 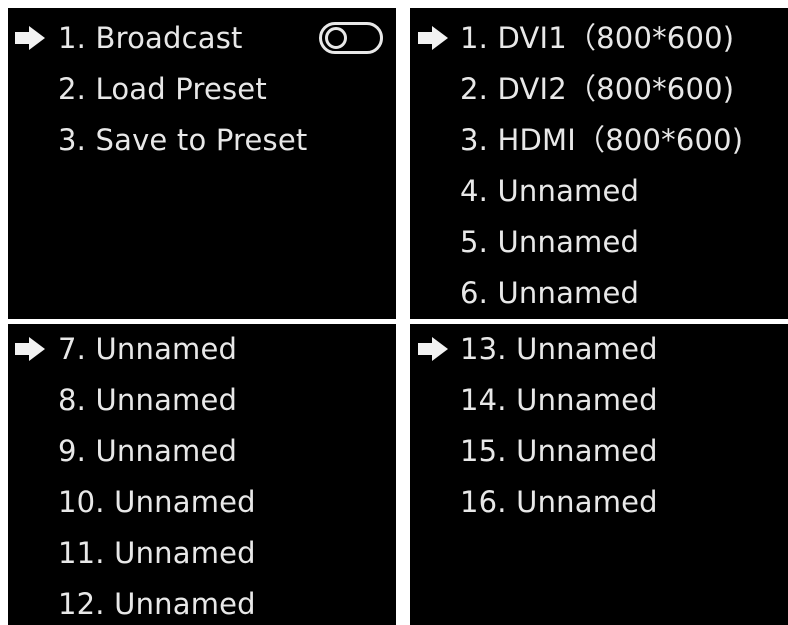 What do you see at coordinates (559, 400) in the screenshot?
I see `menu-item-label: 14. Unnamed` at bounding box center [559, 400].